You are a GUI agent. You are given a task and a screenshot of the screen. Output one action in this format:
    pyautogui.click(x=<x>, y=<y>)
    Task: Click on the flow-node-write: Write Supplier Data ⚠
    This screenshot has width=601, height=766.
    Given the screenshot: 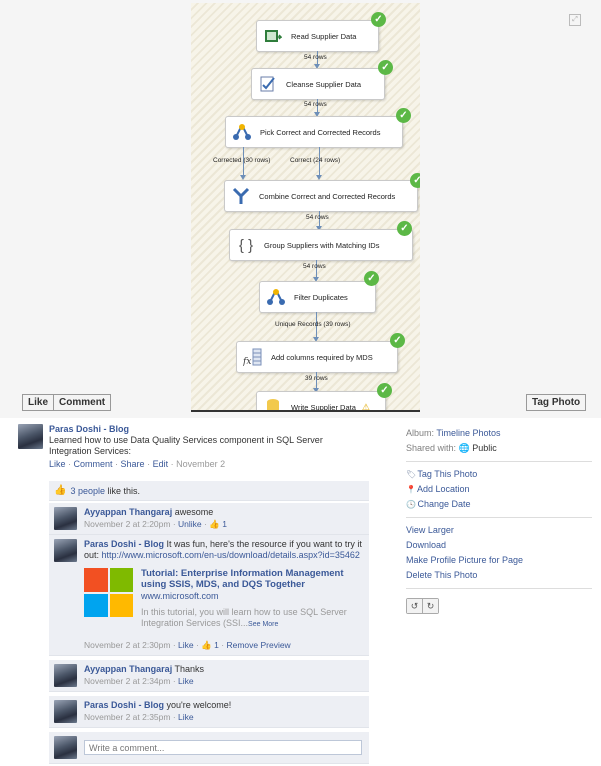 What is the action you would take?
    pyautogui.click(x=321, y=401)
    